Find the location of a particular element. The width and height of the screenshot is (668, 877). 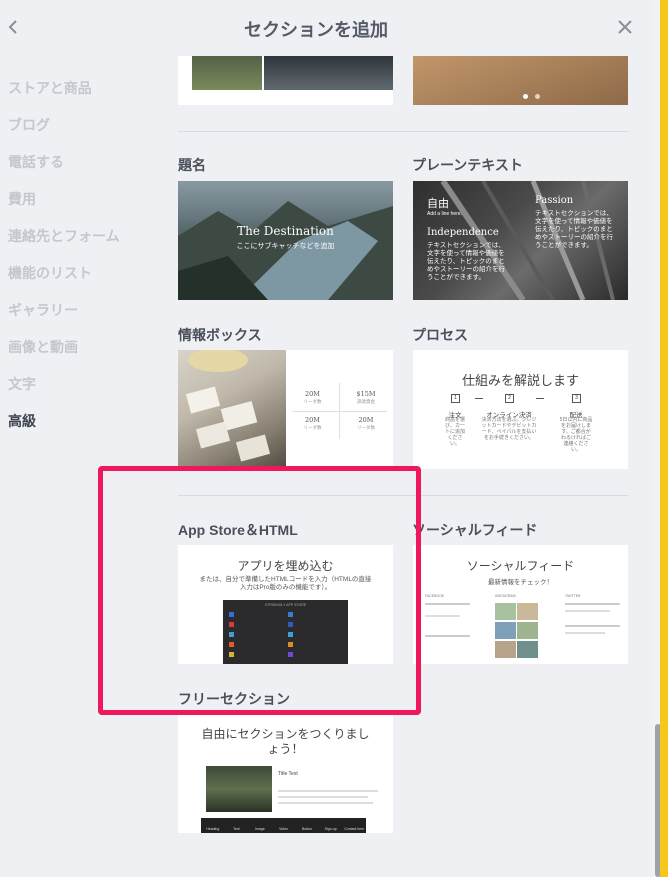

section-label-free-section: フリーセクション is located at coordinates (234, 699).